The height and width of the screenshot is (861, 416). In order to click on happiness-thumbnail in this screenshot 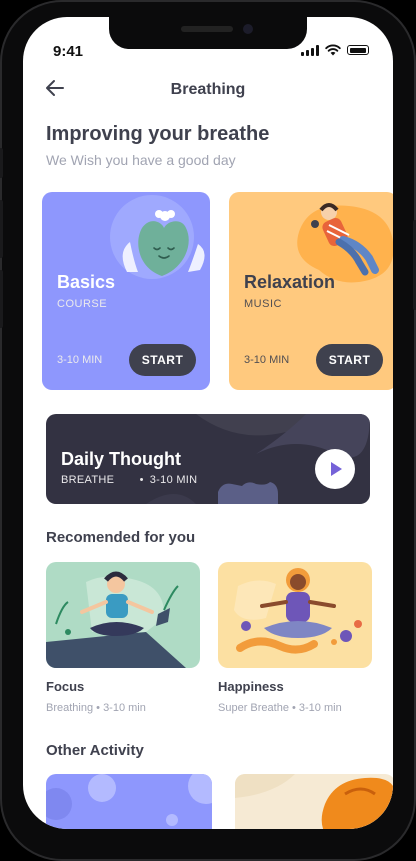, I will do `click(295, 615)`.